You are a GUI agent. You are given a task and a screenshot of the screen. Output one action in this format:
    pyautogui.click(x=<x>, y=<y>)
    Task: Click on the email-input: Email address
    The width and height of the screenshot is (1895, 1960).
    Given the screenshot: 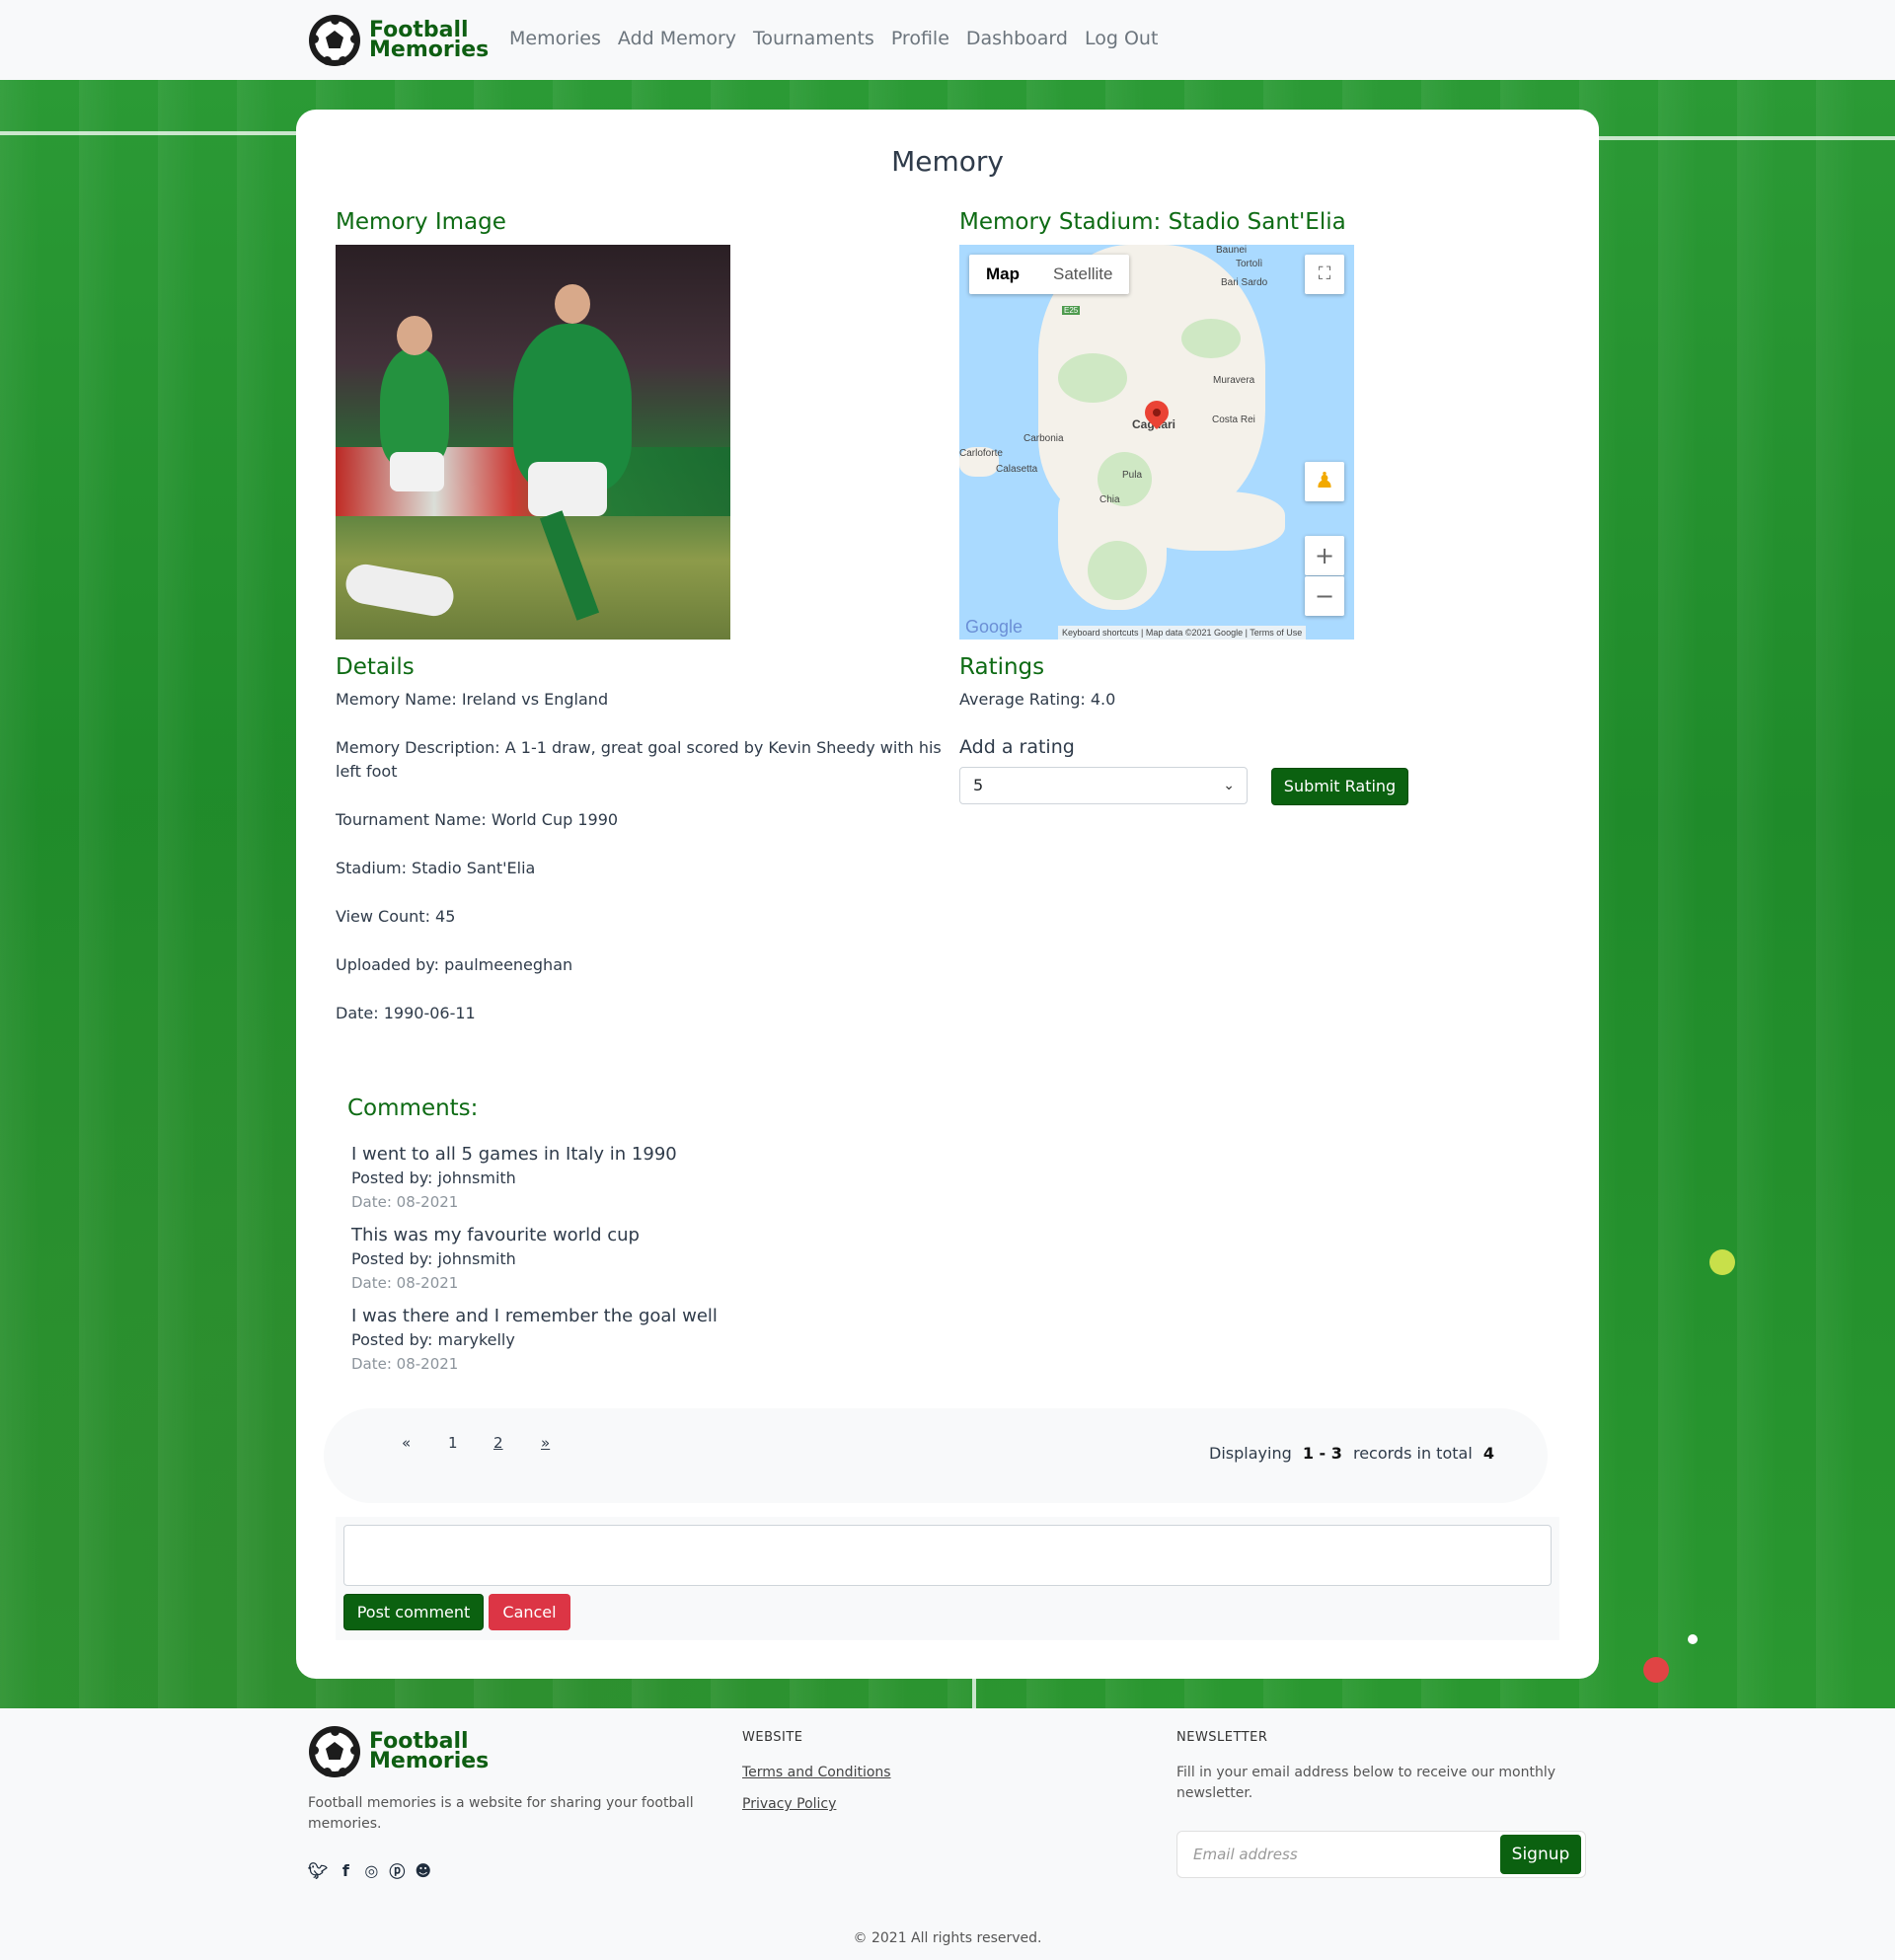 What is the action you would take?
    pyautogui.click(x=1245, y=1854)
    